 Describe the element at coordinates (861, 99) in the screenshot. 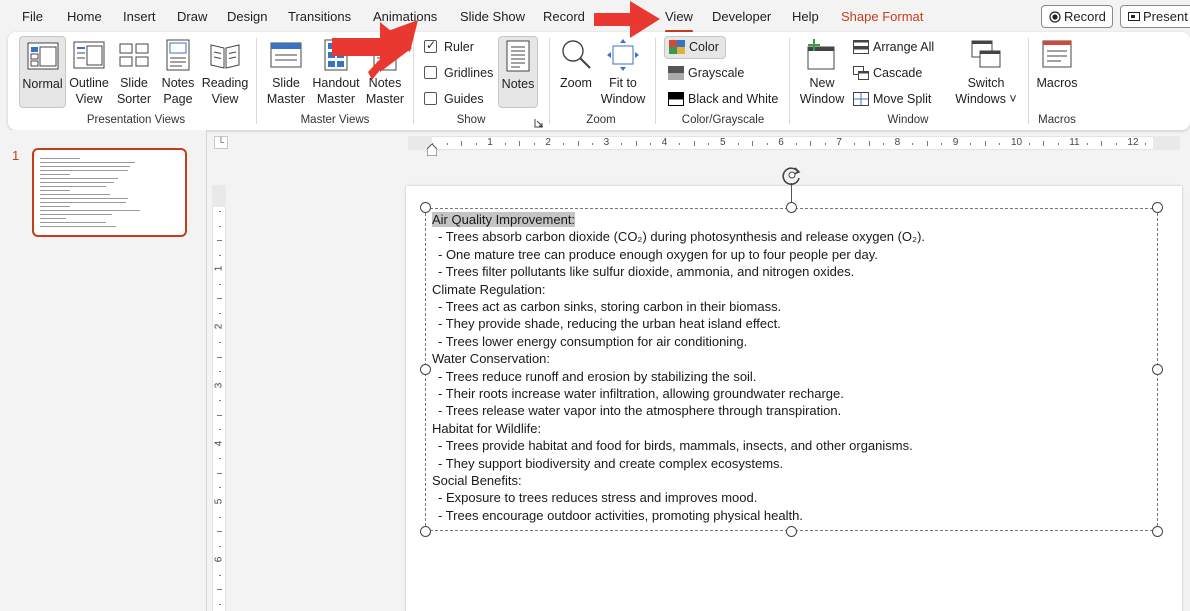

I see `move-split-icon` at that location.